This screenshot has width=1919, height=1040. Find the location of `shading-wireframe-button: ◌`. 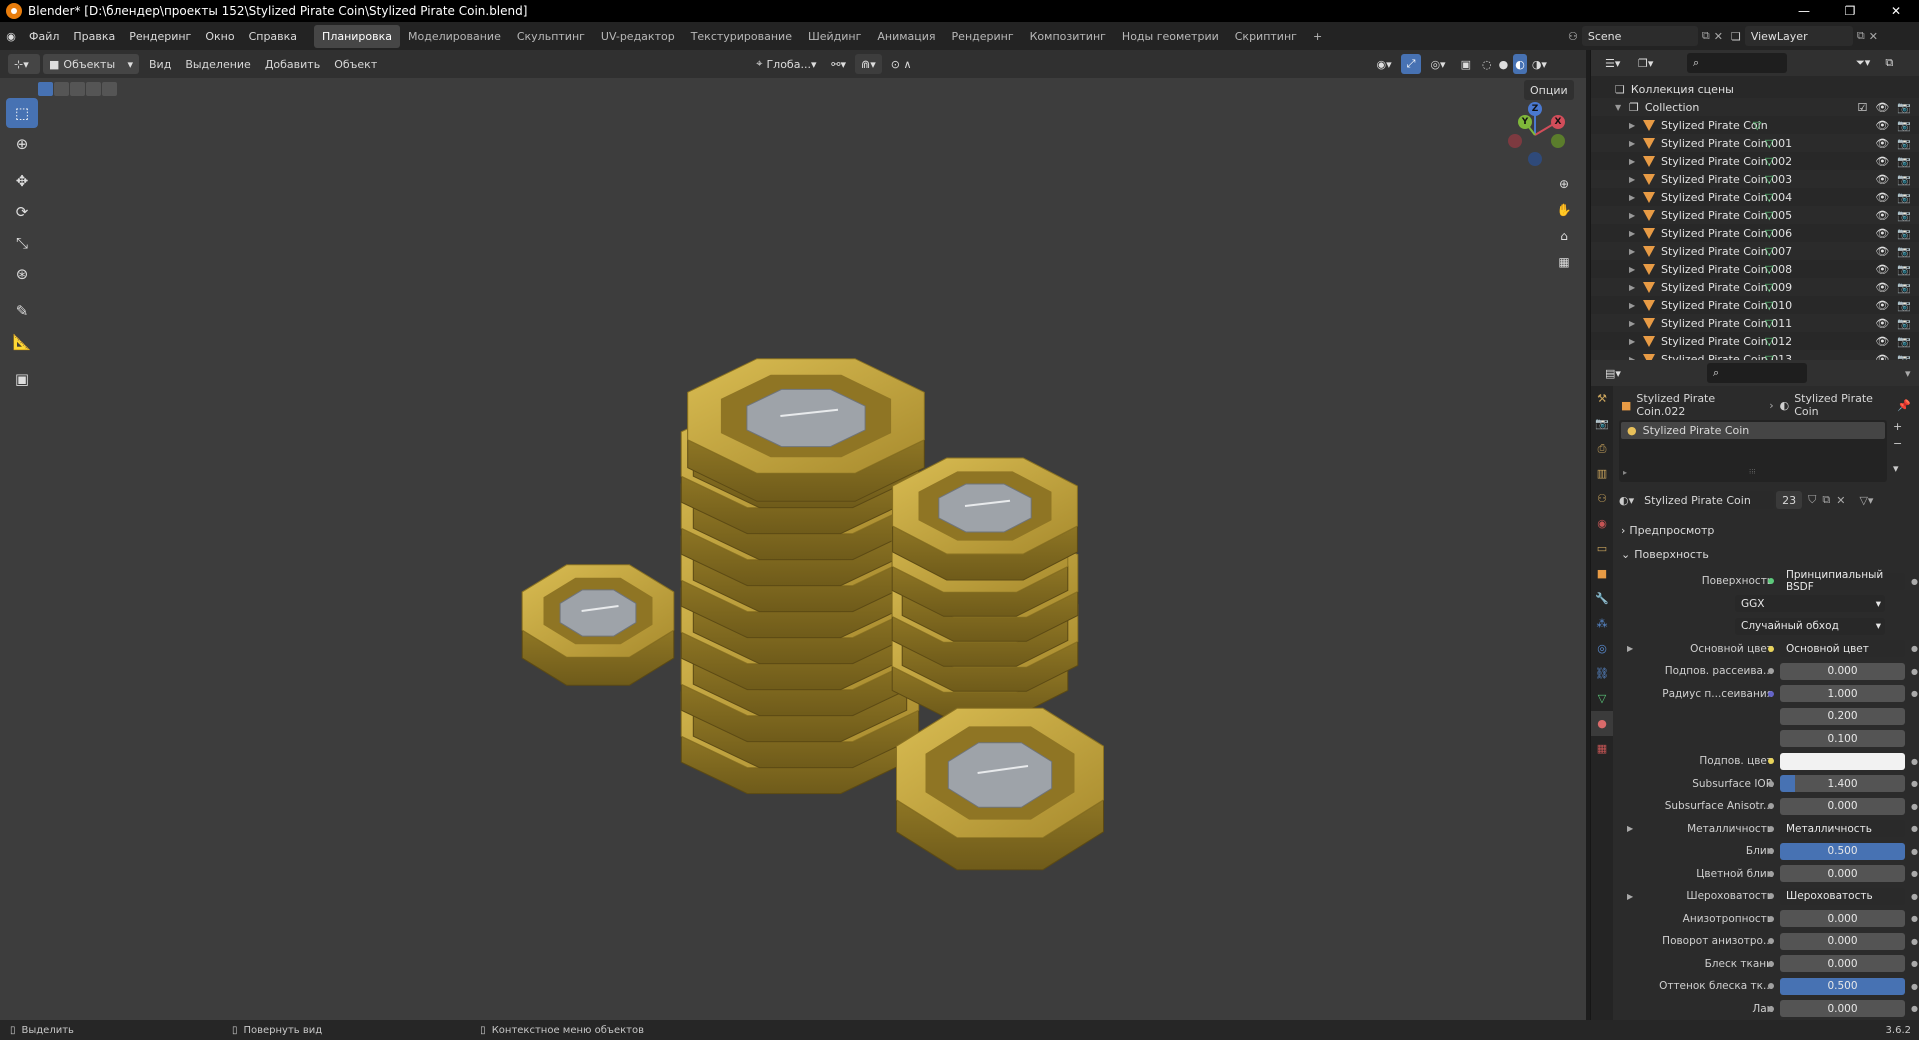

shading-wireframe-button: ◌ is located at coordinates (1487, 64).